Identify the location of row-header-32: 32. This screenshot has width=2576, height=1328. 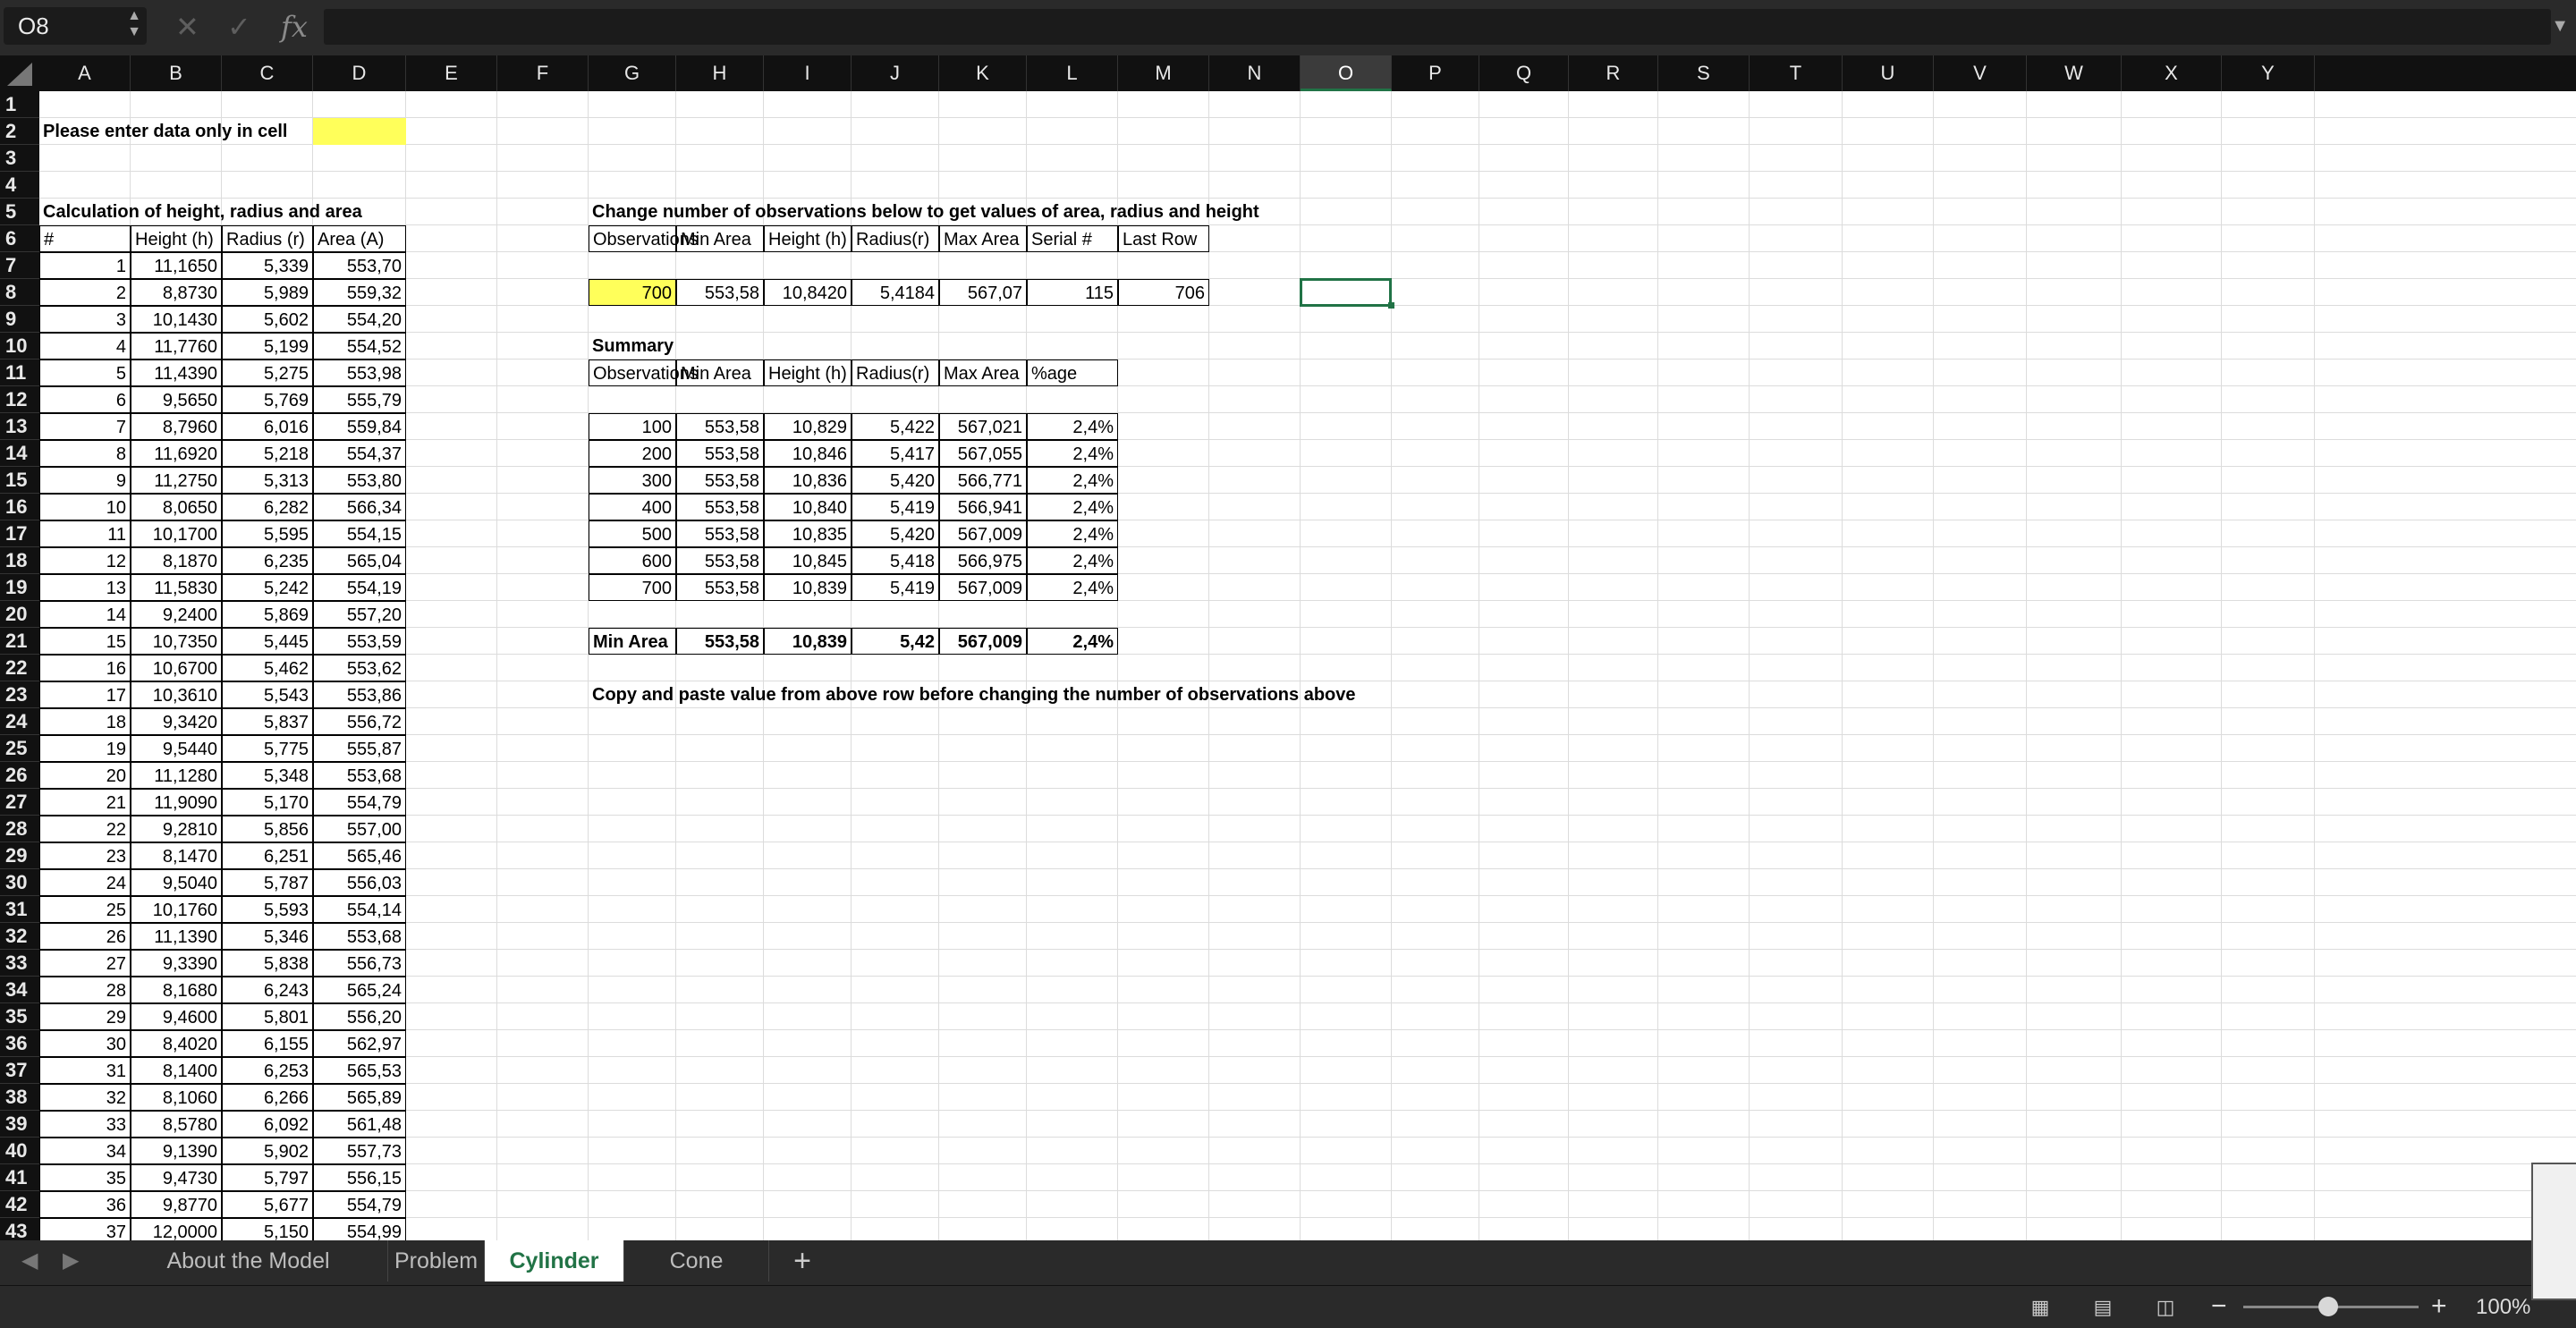
(19, 936).